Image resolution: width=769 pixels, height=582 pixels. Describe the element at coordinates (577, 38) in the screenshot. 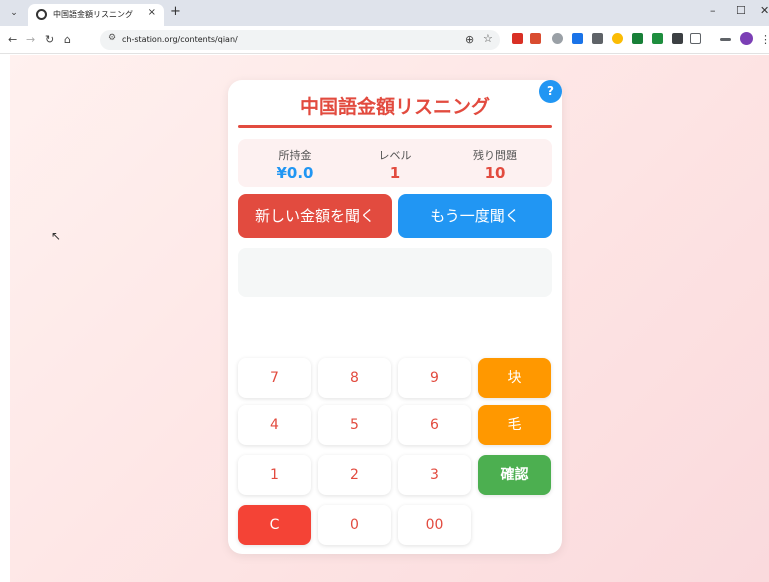

I see `edit-extension-icon` at that location.